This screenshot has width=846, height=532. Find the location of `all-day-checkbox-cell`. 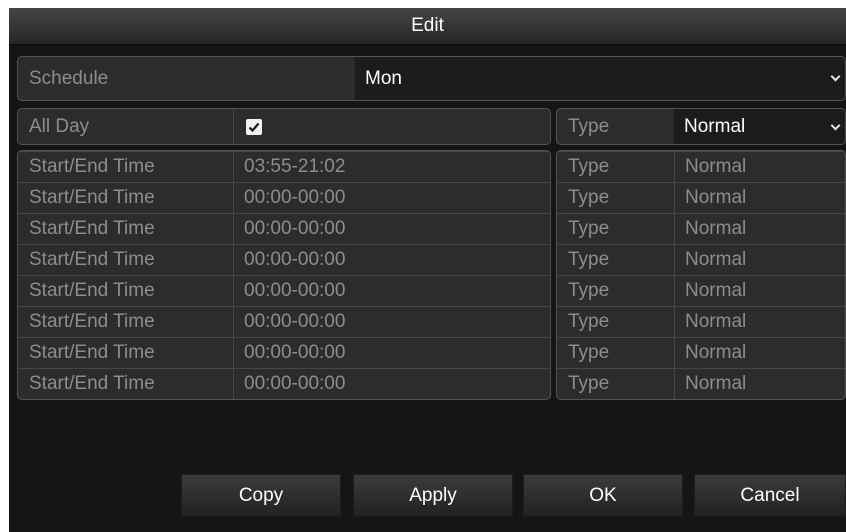

all-day-checkbox-cell is located at coordinates (392, 126).